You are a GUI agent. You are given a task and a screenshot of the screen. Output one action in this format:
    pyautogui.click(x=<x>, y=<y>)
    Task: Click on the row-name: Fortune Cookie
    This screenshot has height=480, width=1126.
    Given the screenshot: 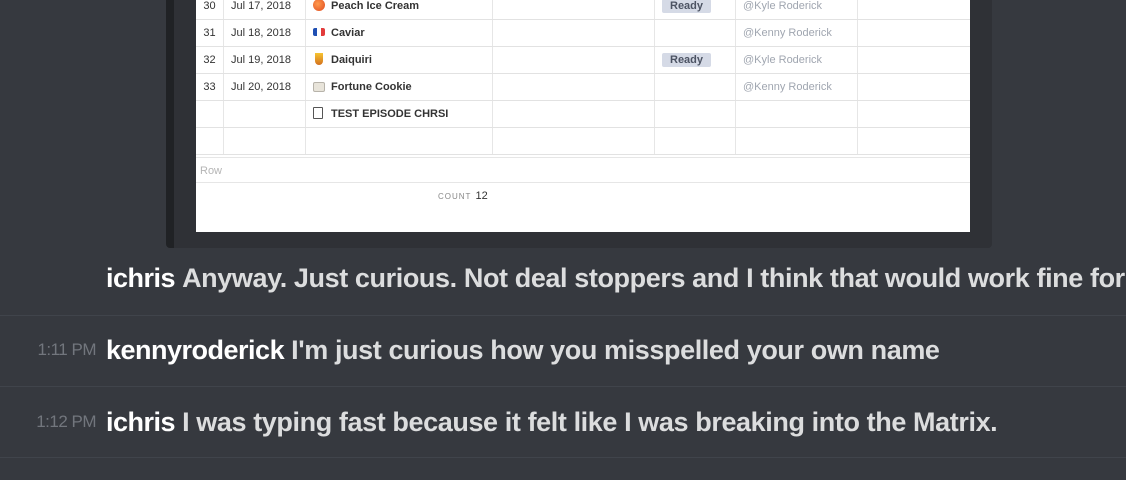 What is the action you would take?
    pyautogui.click(x=371, y=87)
    